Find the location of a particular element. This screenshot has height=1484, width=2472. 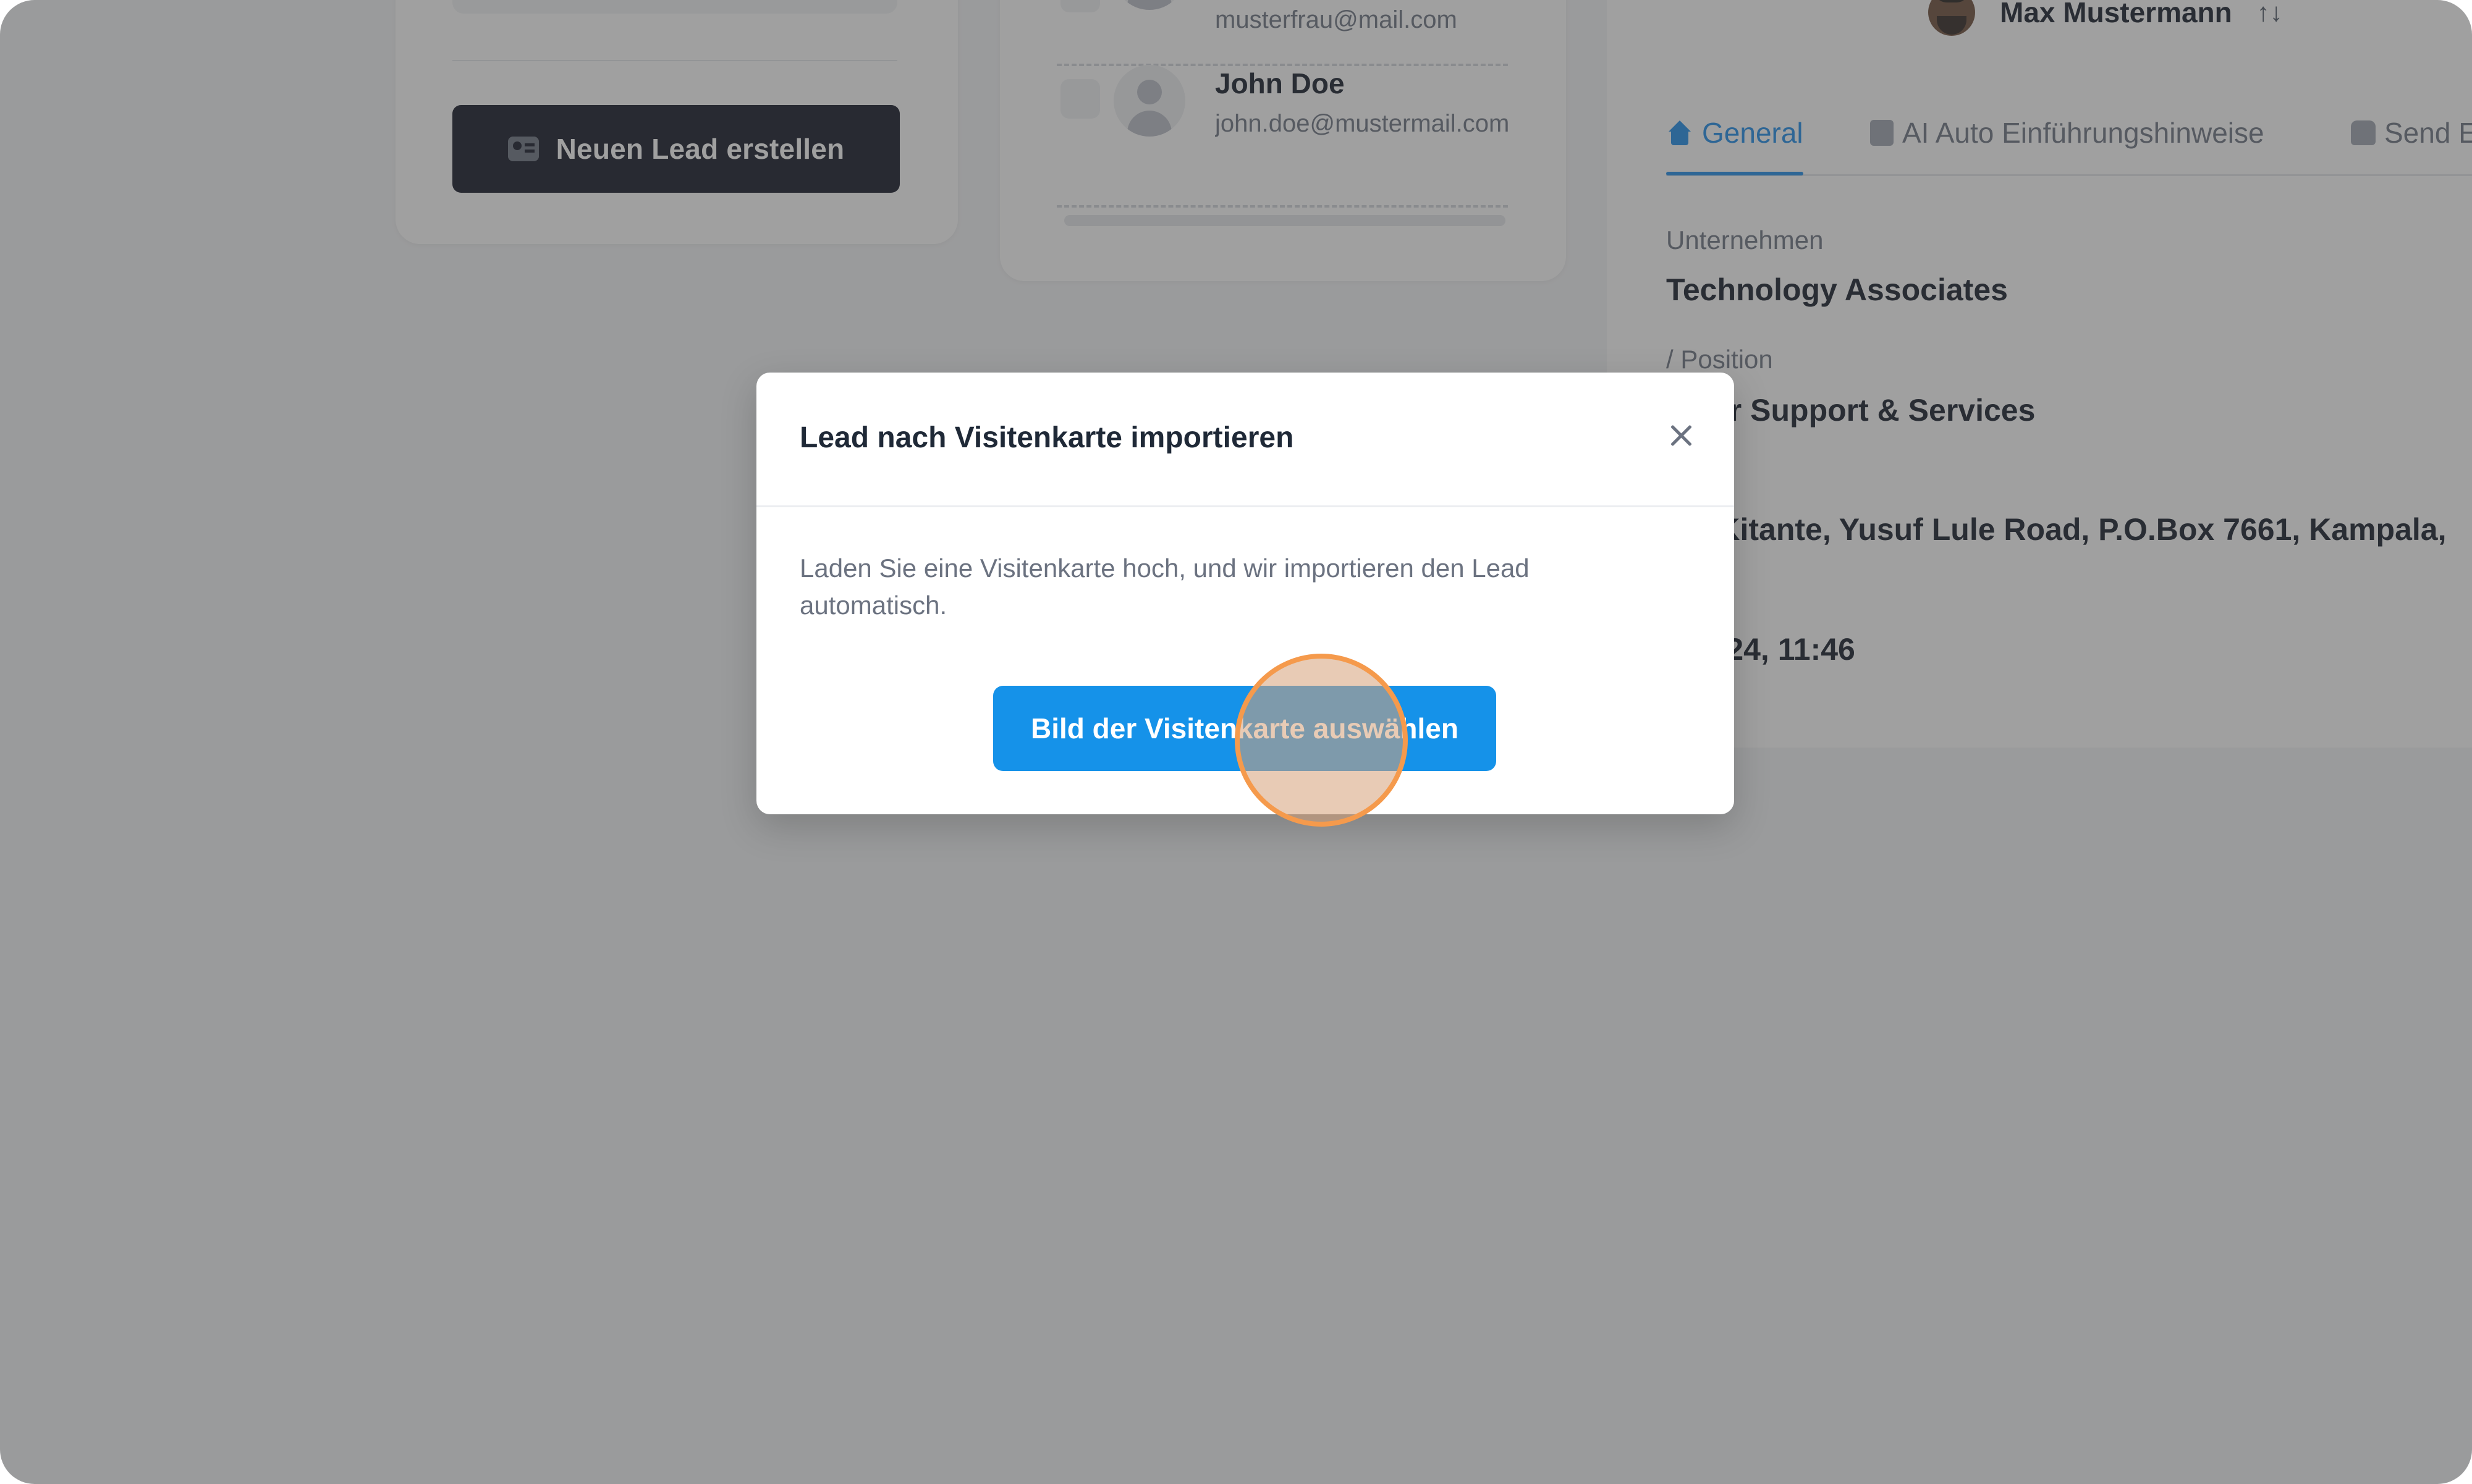

click-indicator is located at coordinates (1321, 740).